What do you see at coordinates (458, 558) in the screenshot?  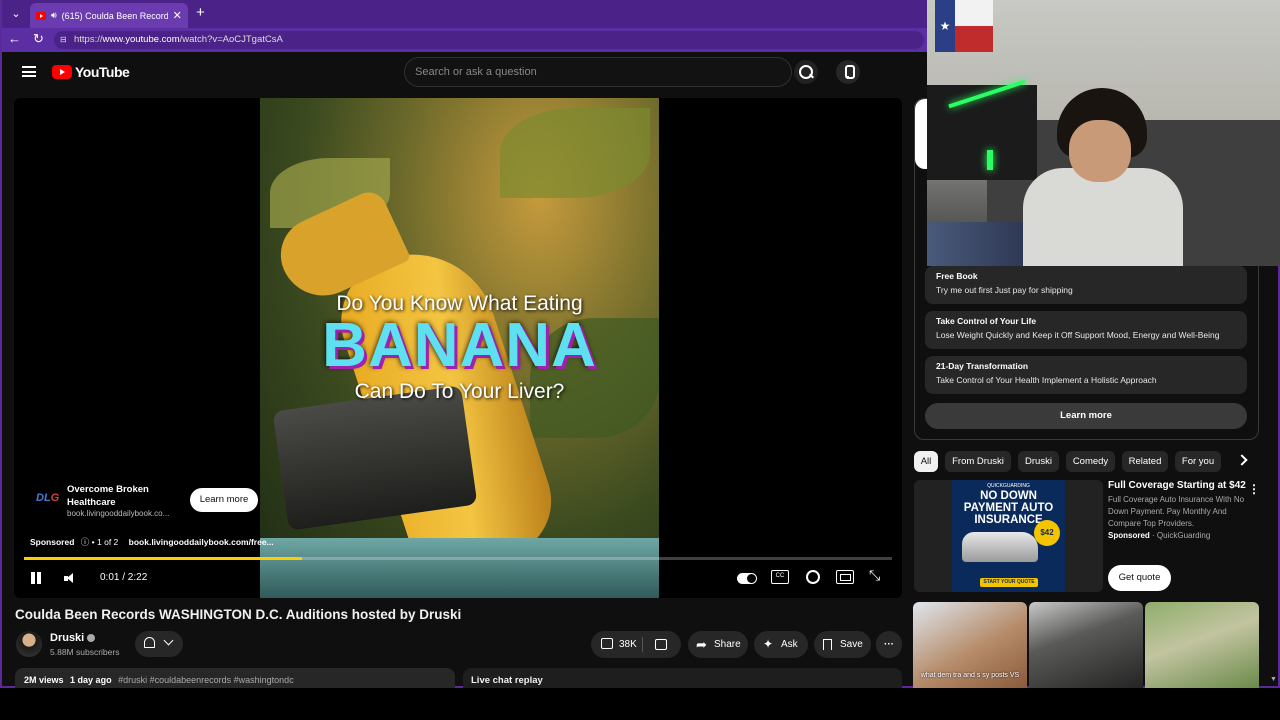 I see `progress-bar` at bounding box center [458, 558].